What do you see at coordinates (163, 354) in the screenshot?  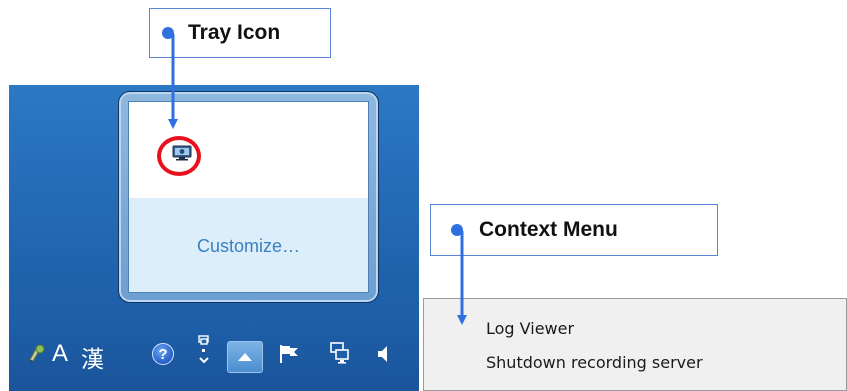 I see `help-icon: ?` at bounding box center [163, 354].